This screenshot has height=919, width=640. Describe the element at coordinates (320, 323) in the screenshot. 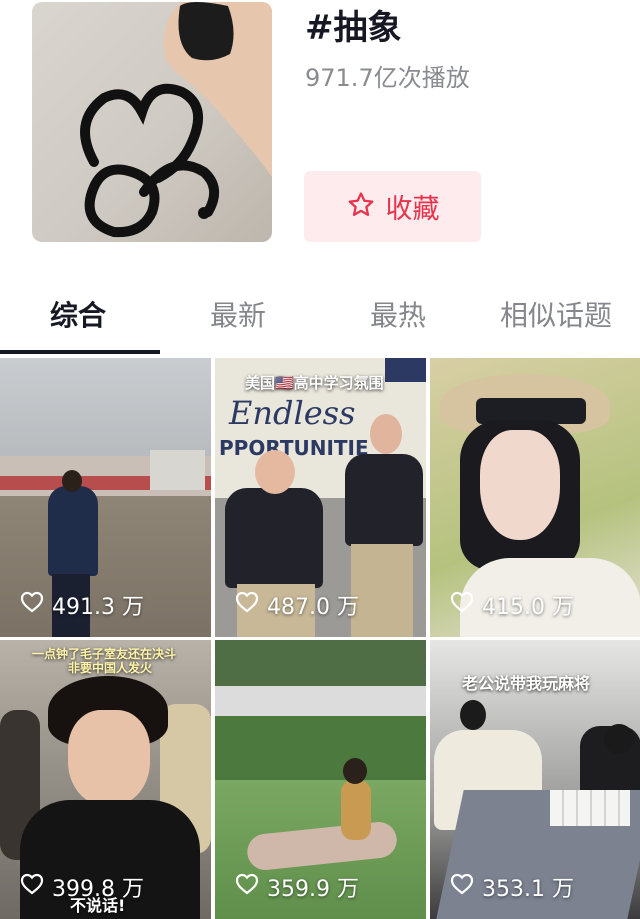

I see `tab-bar: 综合 最新 最热 相似话题` at that location.